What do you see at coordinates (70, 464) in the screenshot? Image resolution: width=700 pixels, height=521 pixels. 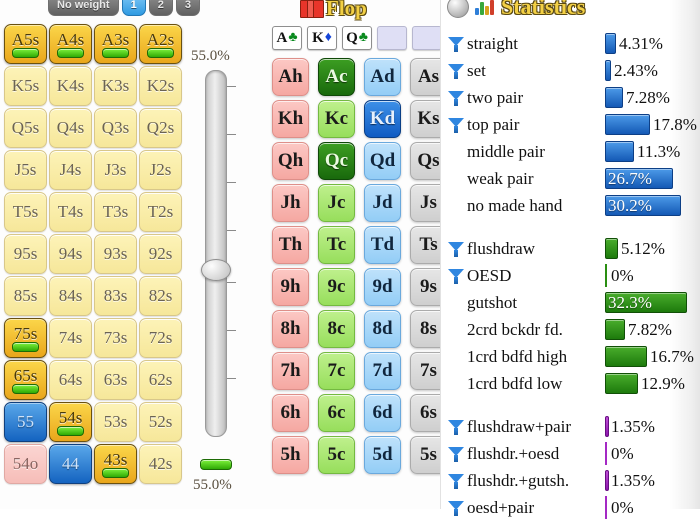 I see `hand-cell-44: 44` at bounding box center [70, 464].